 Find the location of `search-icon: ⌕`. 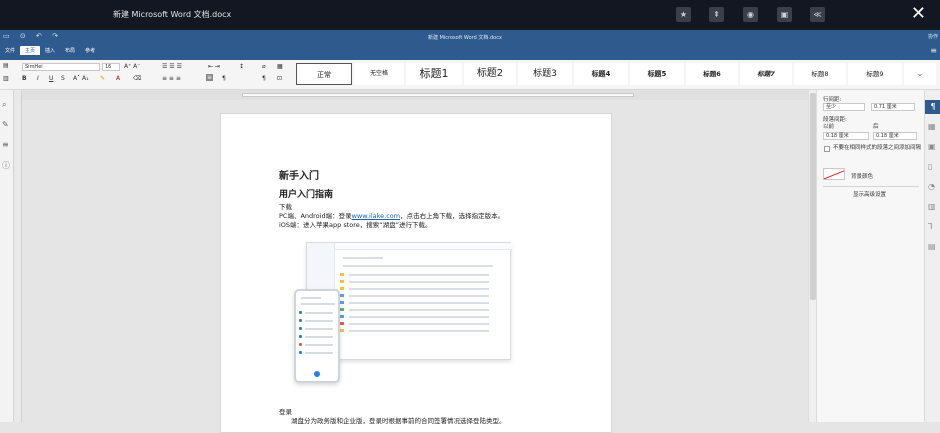

search-icon: ⌕ is located at coordinates (4, 105).